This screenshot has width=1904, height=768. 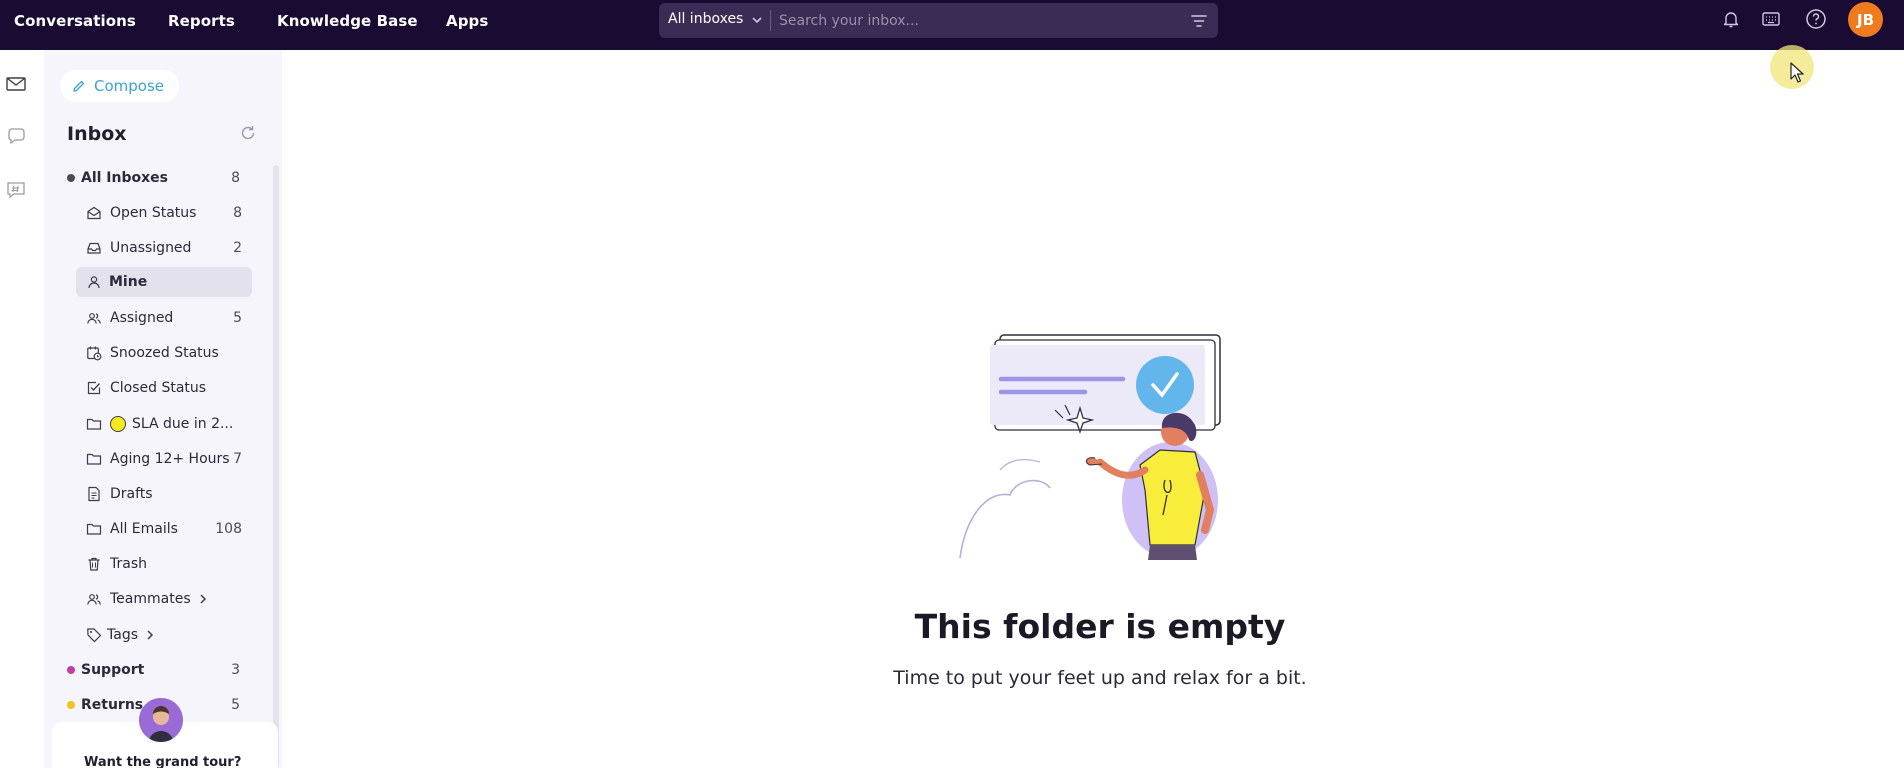 What do you see at coordinates (1771, 19) in the screenshot?
I see `keyboard-icon` at bounding box center [1771, 19].